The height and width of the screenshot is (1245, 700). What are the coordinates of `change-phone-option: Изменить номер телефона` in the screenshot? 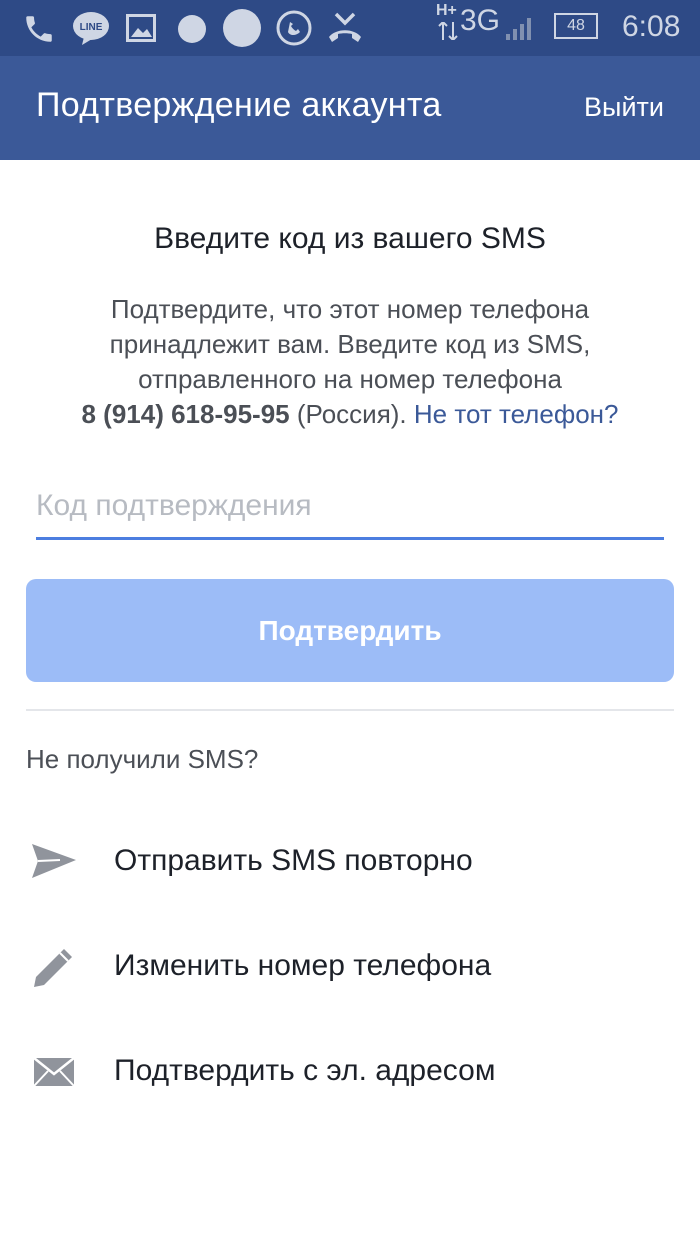 It's located at (350, 966).